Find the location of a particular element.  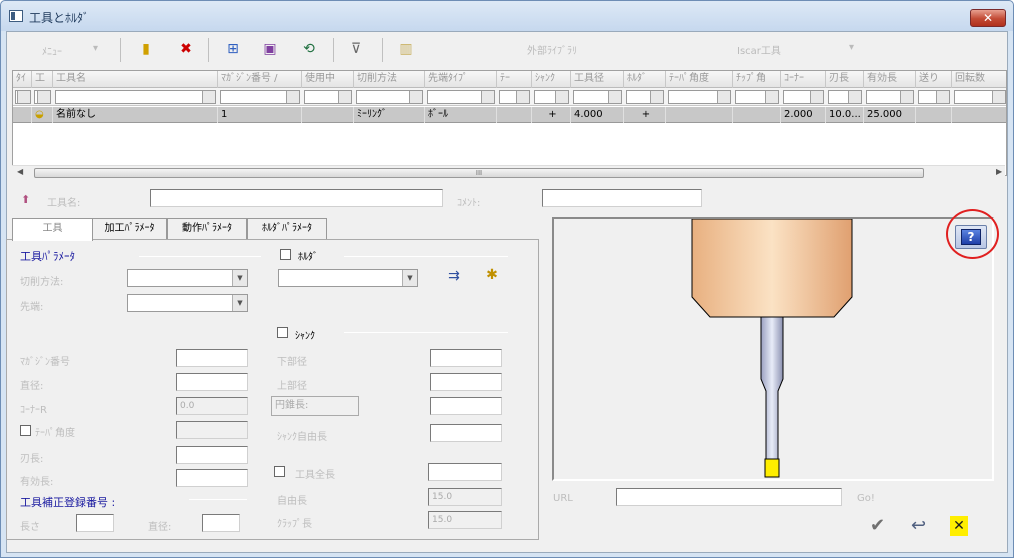

length-offset-input is located at coordinates (95, 523).